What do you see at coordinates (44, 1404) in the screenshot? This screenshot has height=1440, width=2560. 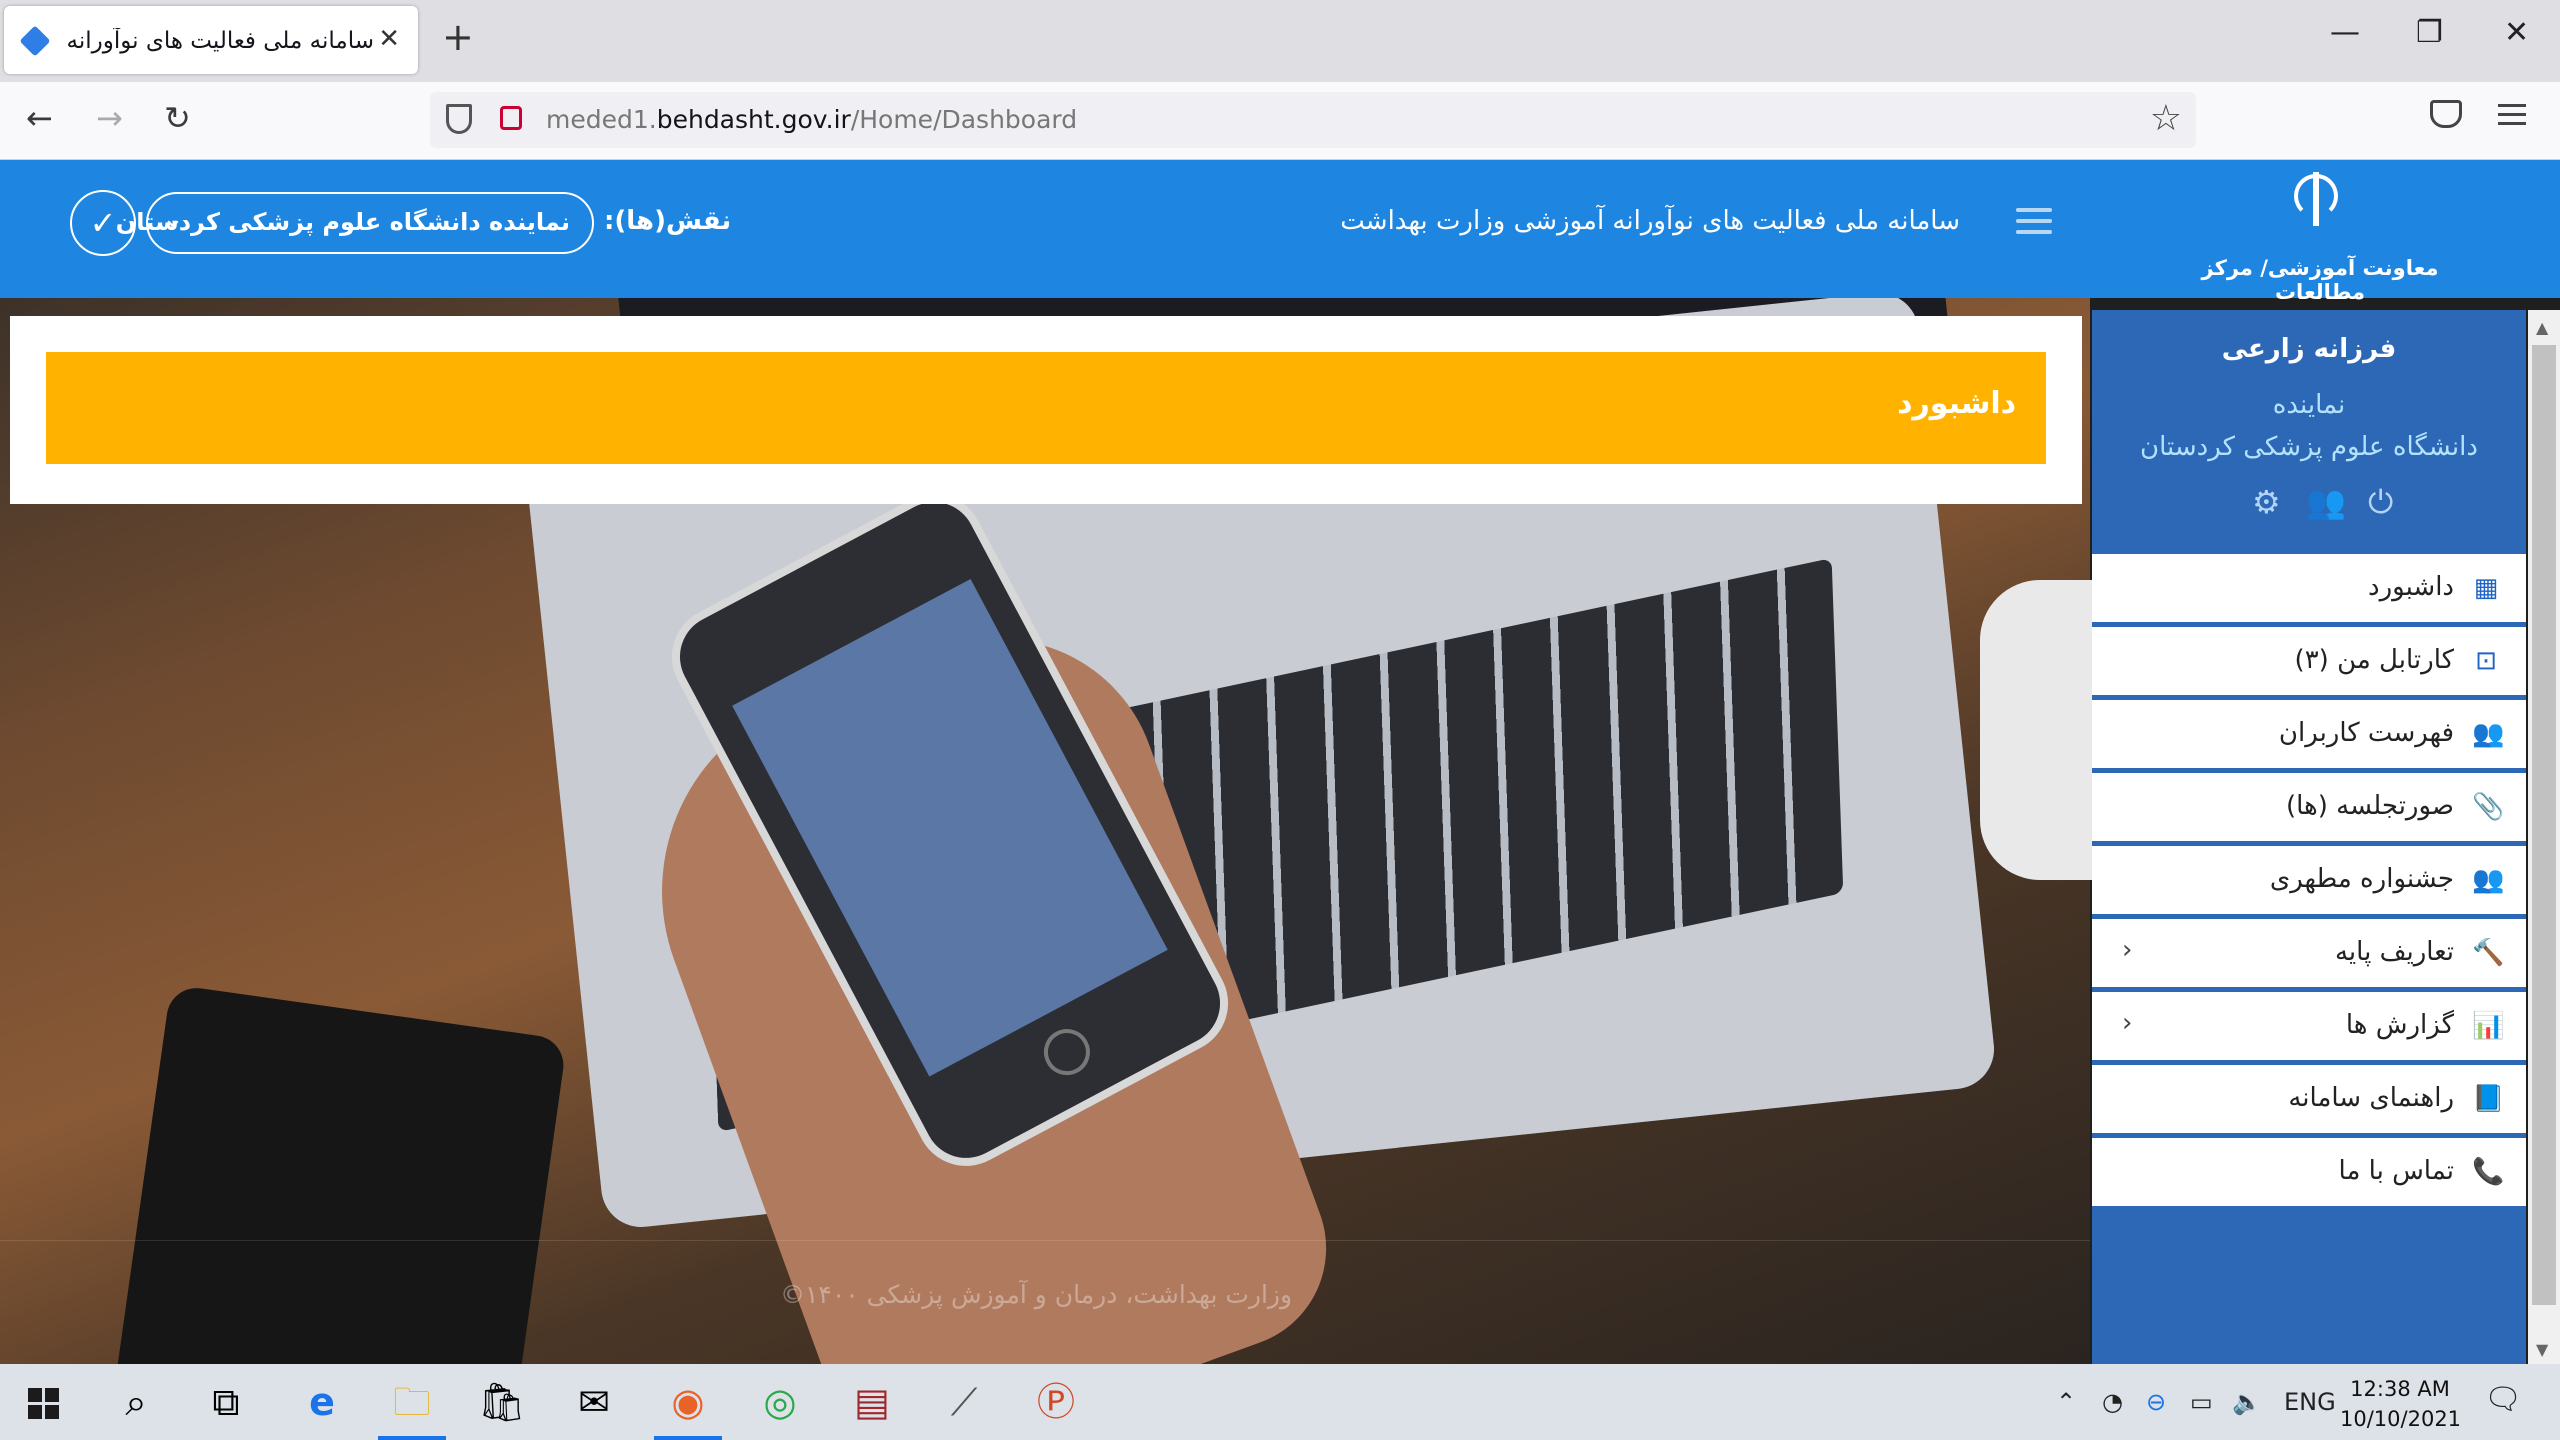 I see `windows-start-icon` at bounding box center [44, 1404].